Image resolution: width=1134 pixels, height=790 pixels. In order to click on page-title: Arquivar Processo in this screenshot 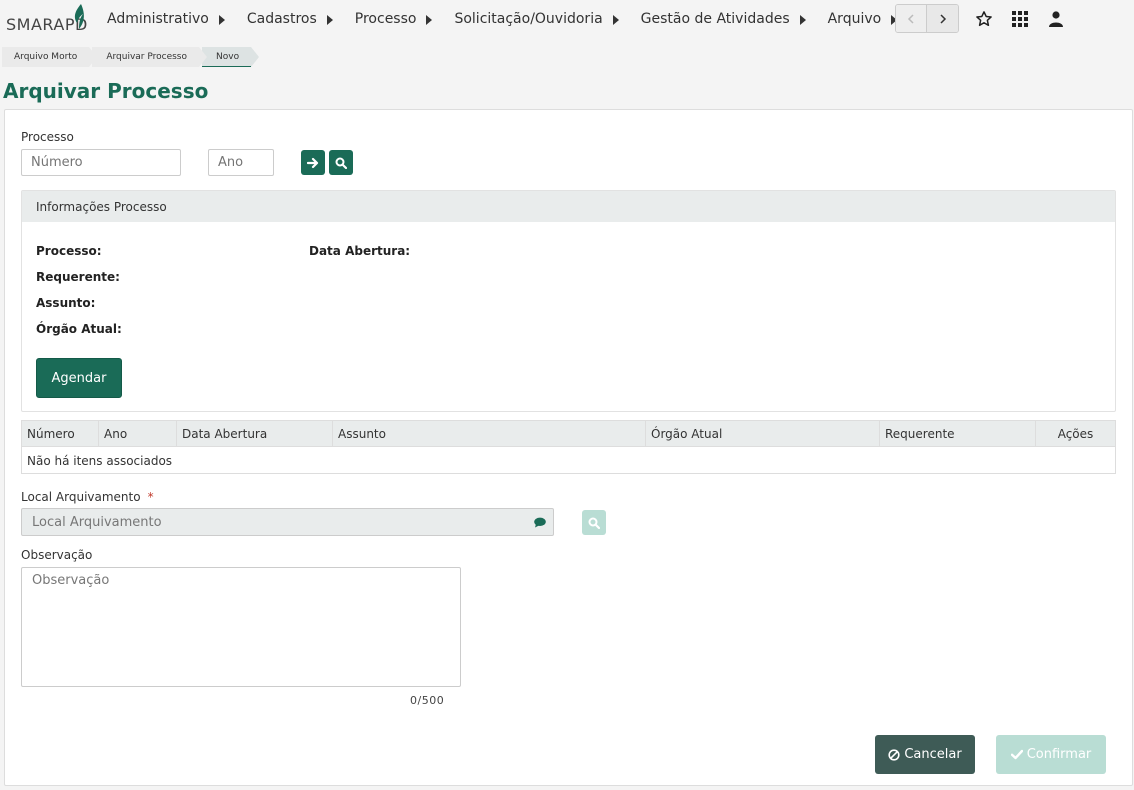, I will do `click(106, 91)`.